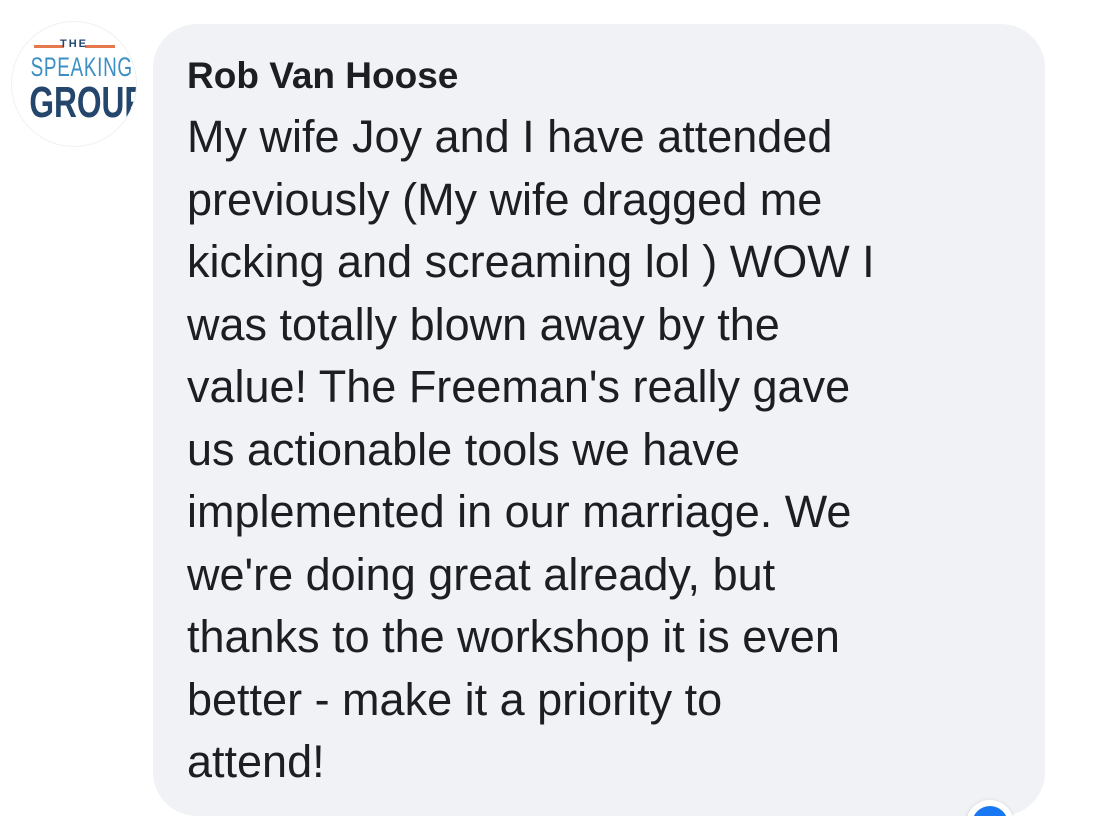 This screenshot has width=1101, height=816. I want to click on comment-line: thanks to the workshop it is even, so click(513, 636).